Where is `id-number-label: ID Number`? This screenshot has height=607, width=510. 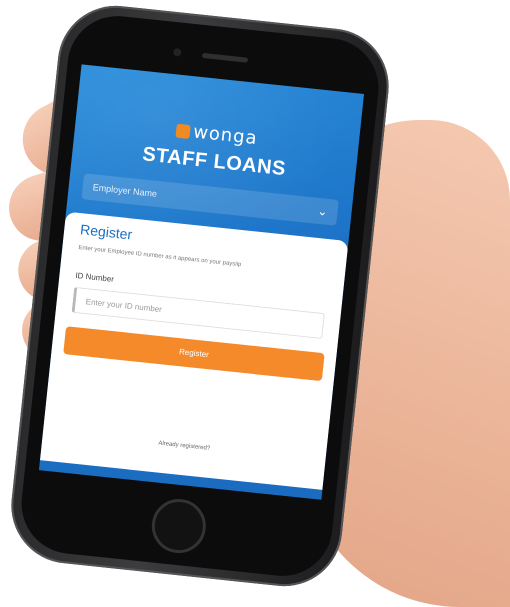 id-number-label: ID Number is located at coordinates (95, 277).